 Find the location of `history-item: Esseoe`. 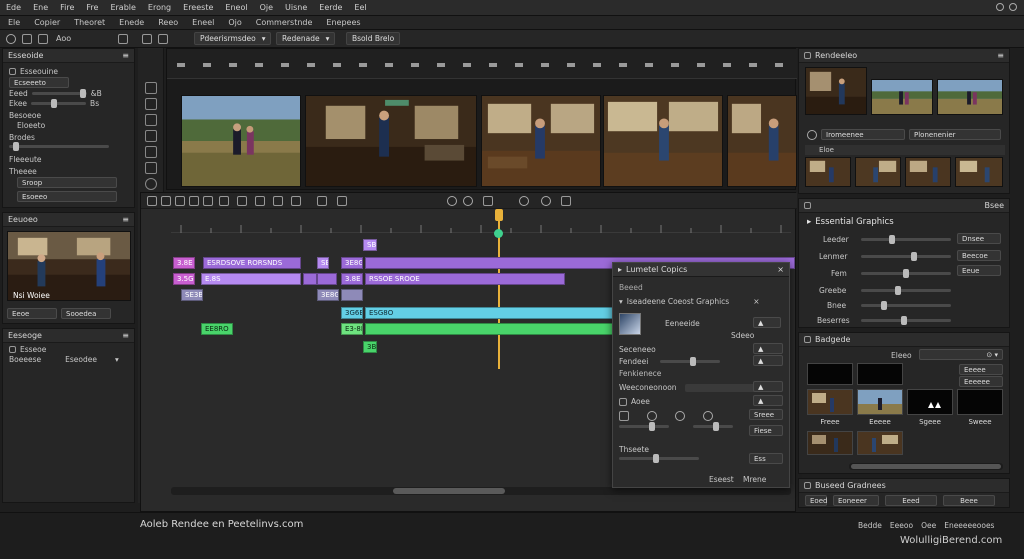

history-item: Esseoe is located at coordinates (33, 349).